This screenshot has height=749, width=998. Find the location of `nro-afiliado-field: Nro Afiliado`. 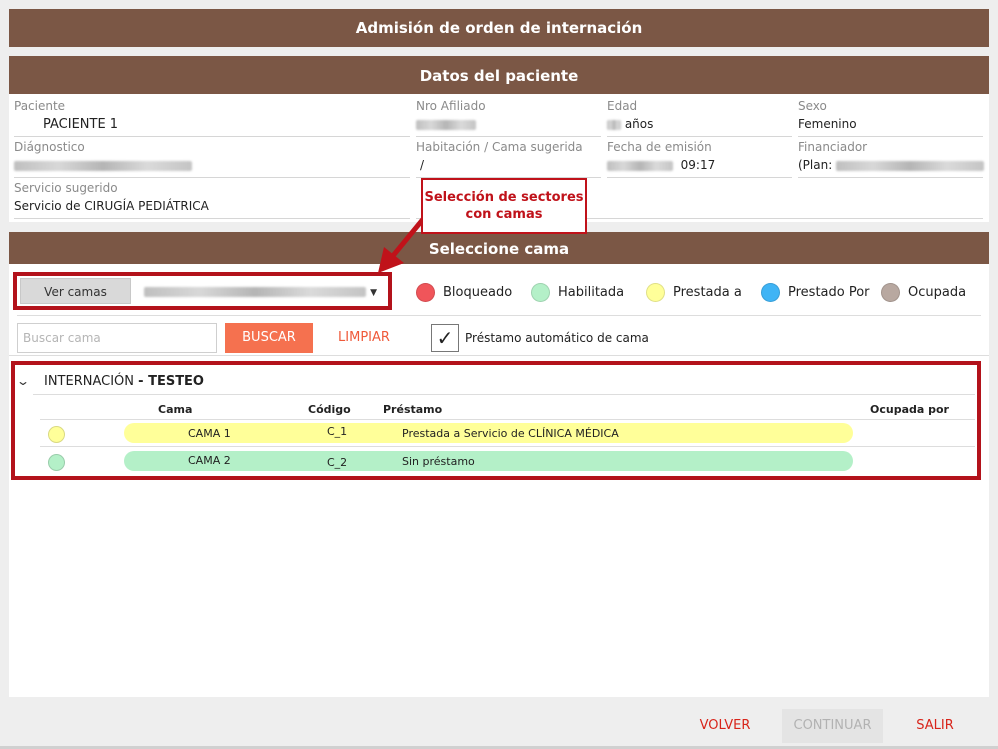

nro-afiliado-field: Nro Afiliado is located at coordinates (508, 118).